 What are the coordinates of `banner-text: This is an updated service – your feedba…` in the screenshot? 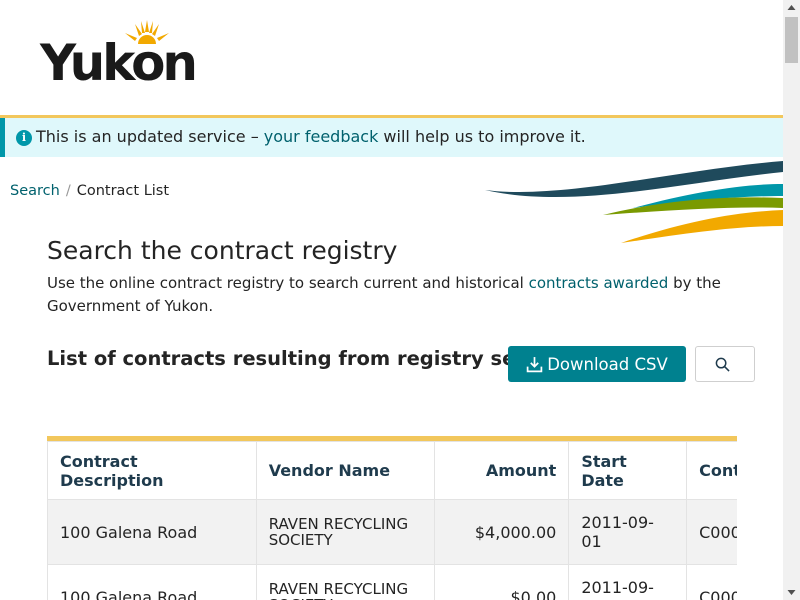 It's located at (311, 136).